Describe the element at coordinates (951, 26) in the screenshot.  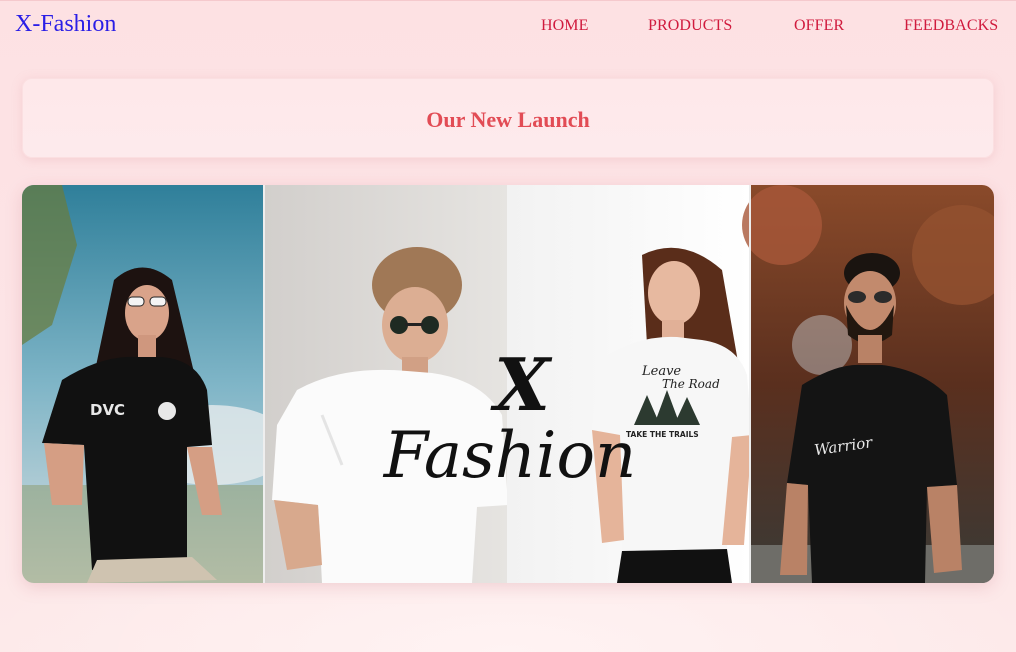
I see `nav-link-feedbacks: FEEDBACKS` at that location.